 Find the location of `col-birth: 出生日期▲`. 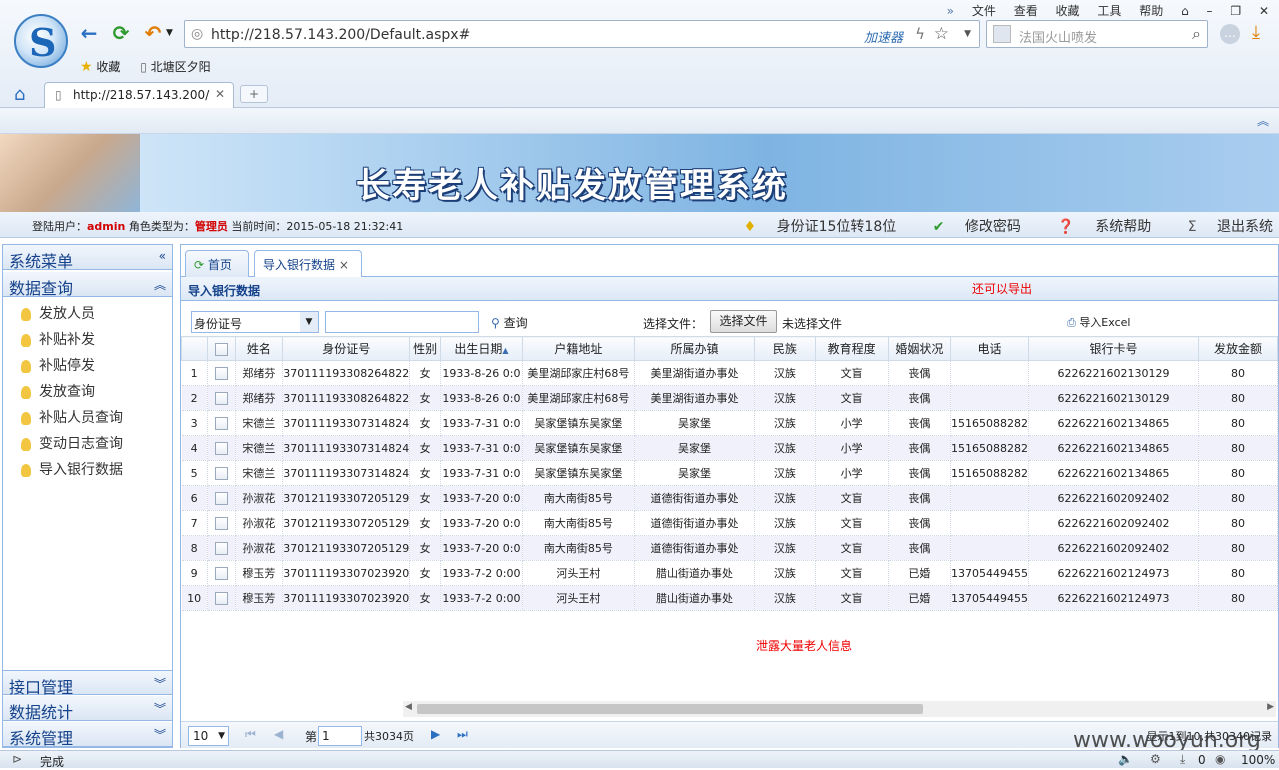

col-birth: 出生日期▲ is located at coordinates (481, 348).